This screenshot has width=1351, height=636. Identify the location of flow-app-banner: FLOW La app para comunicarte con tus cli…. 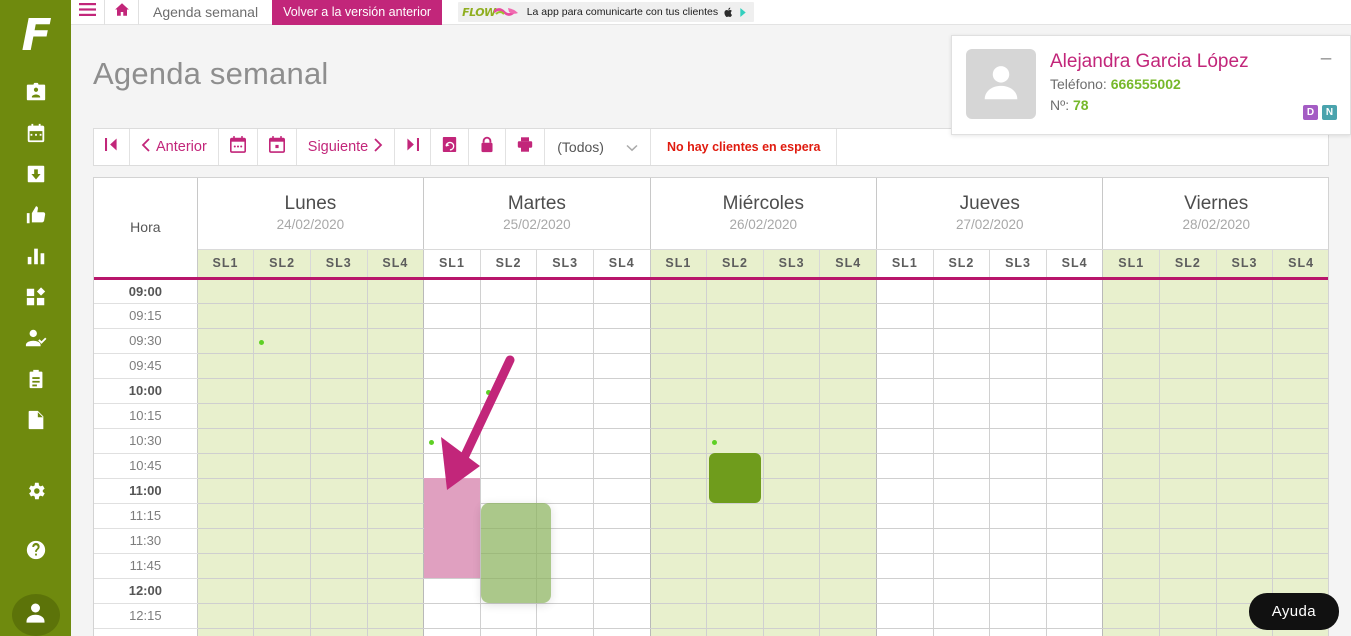
(606, 12).